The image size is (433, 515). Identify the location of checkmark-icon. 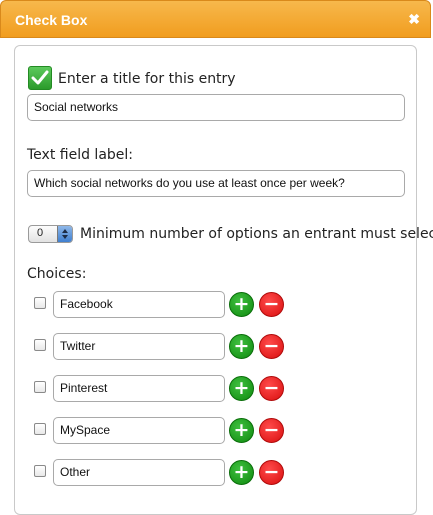
(40, 78).